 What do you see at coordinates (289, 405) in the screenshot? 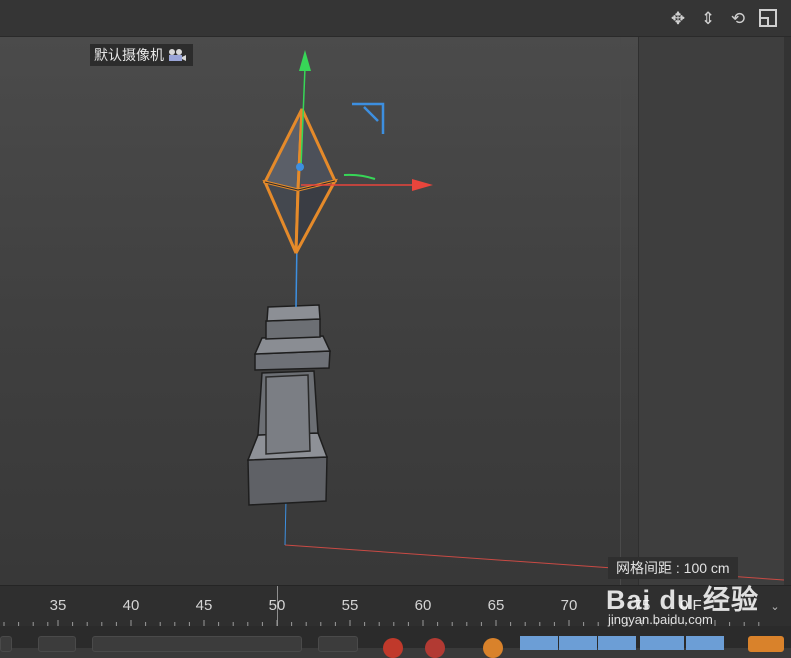
I see `rook-object` at bounding box center [289, 405].